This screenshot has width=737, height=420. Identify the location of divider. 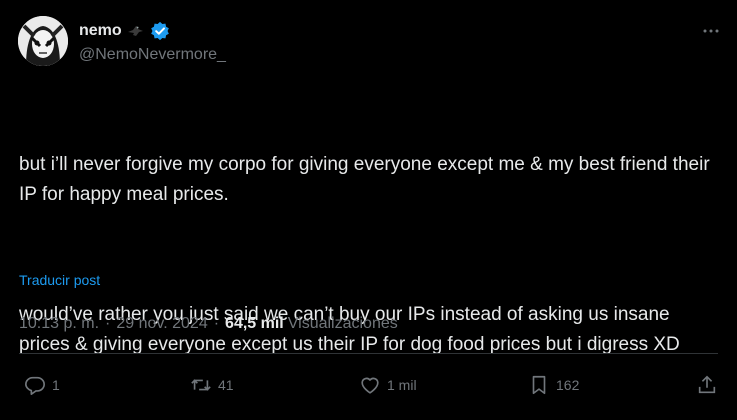
(368, 353).